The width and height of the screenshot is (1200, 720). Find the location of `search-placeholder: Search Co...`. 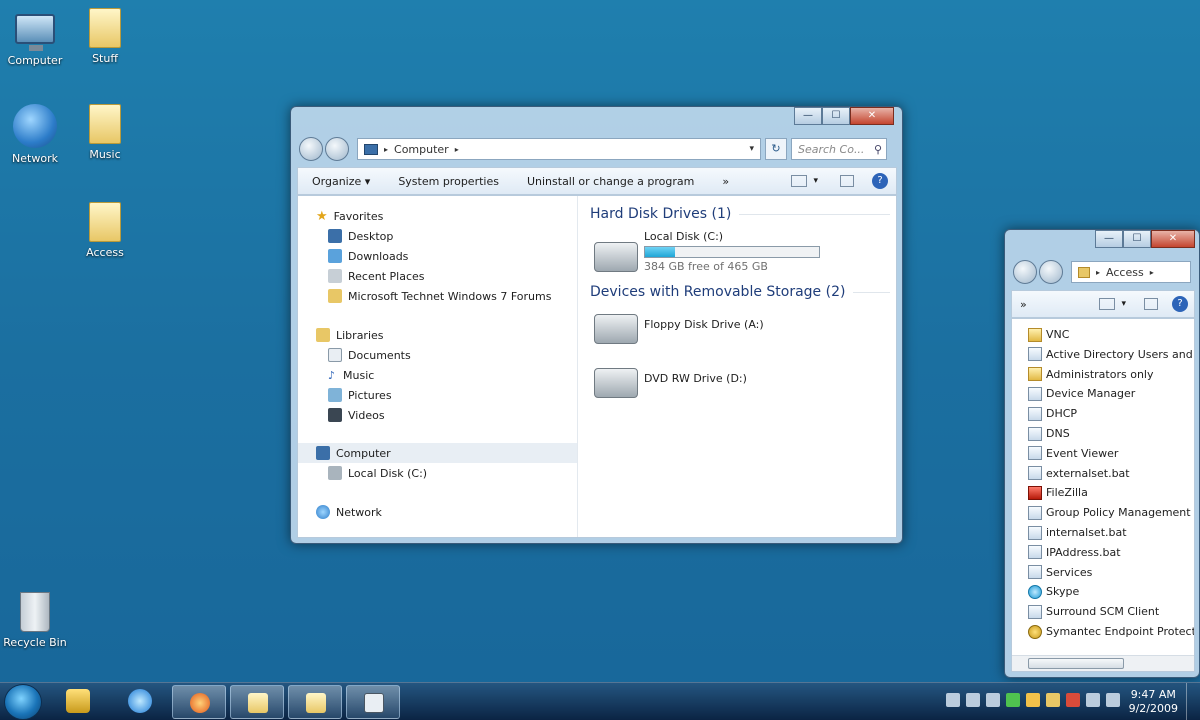

search-placeholder: Search Co... is located at coordinates (831, 149).